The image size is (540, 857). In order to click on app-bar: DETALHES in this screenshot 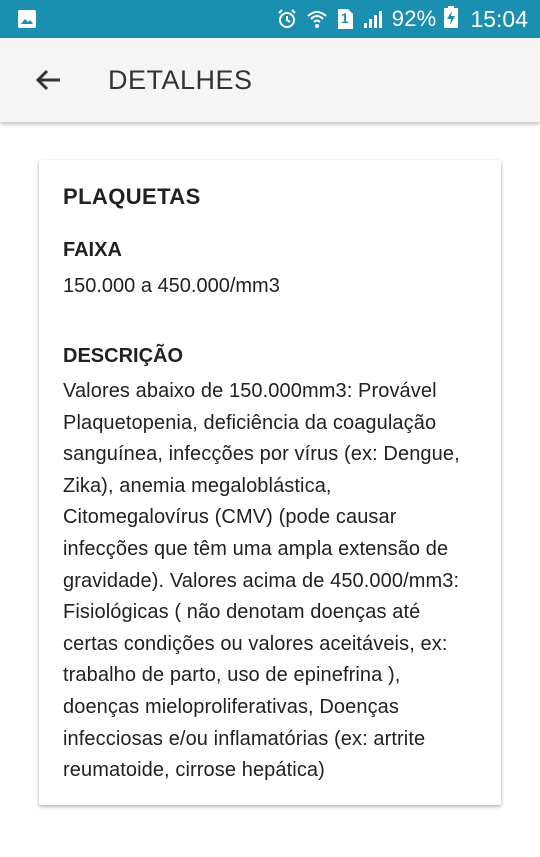, I will do `click(270, 80)`.